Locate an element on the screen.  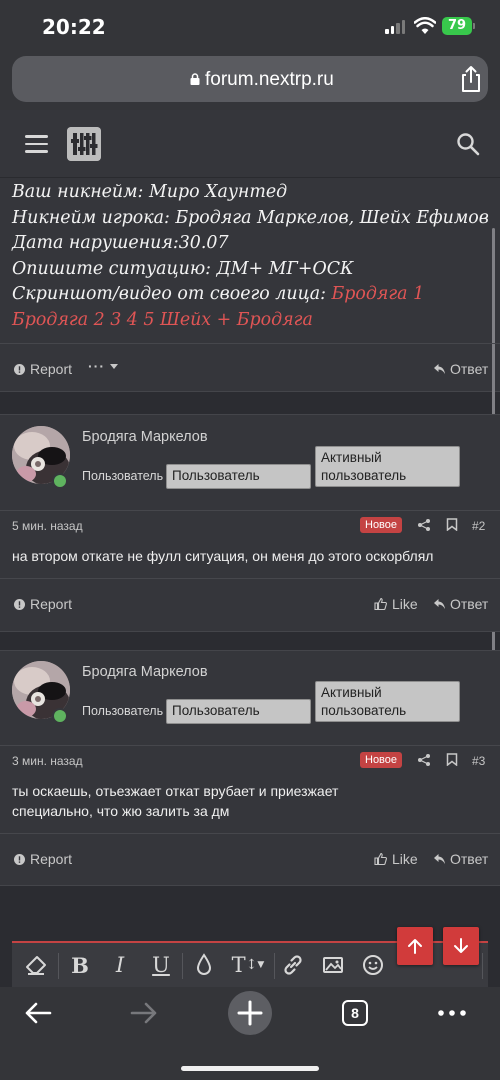
address-bar: forum.nextrp.ru is located at coordinates (250, 79).